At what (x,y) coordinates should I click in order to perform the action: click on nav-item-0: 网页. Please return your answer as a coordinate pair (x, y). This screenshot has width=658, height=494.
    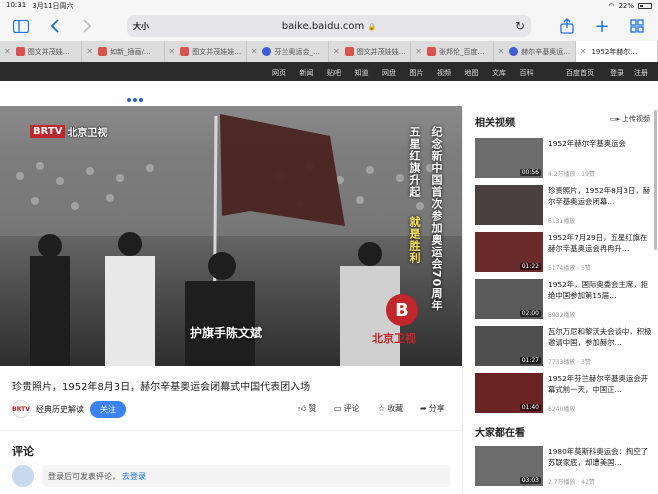
    Looking at the image, I should click on (279, 73).